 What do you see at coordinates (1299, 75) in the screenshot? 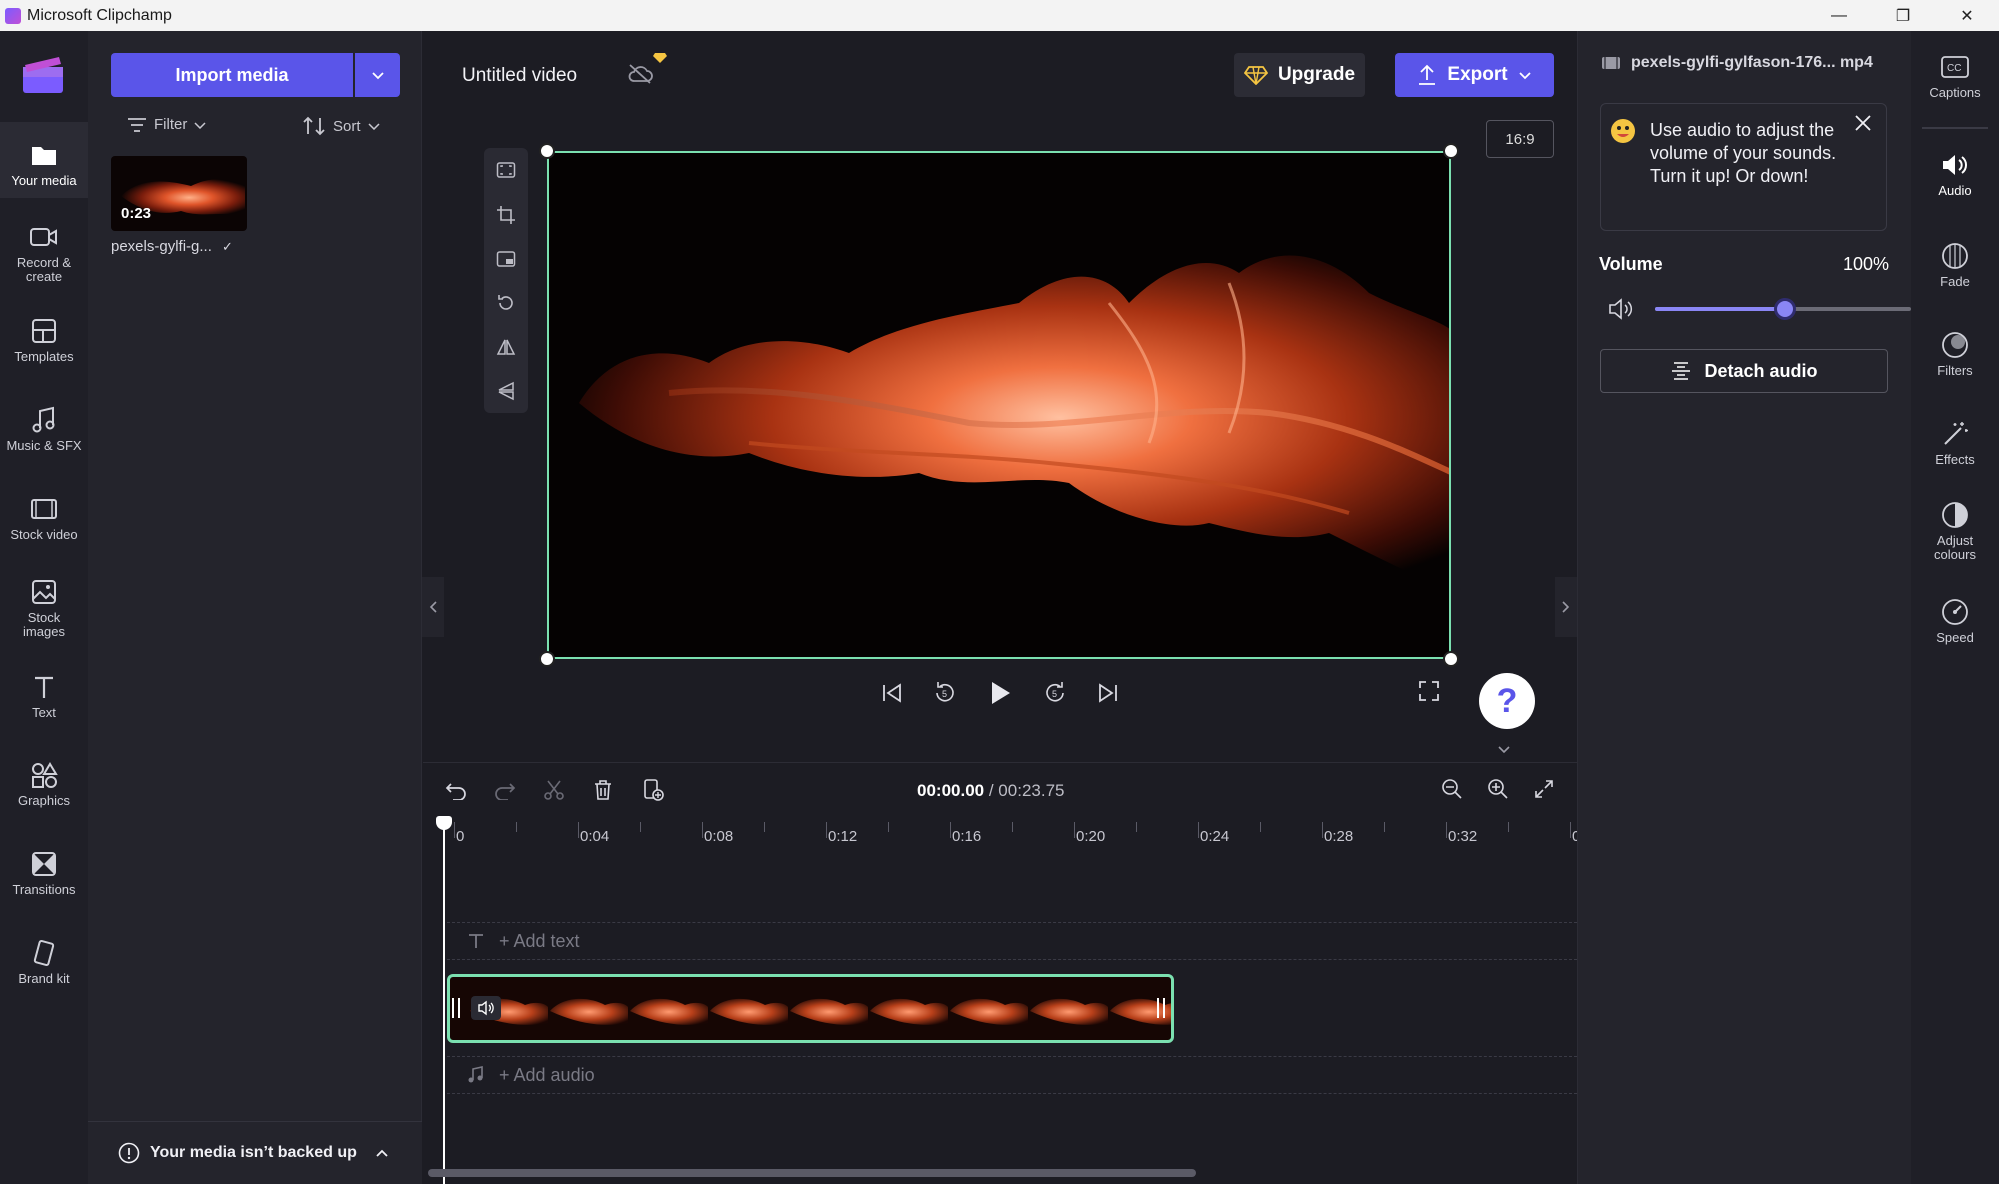
I see `upgrade-button: Upgrade` at bounding box center [1299, 75].